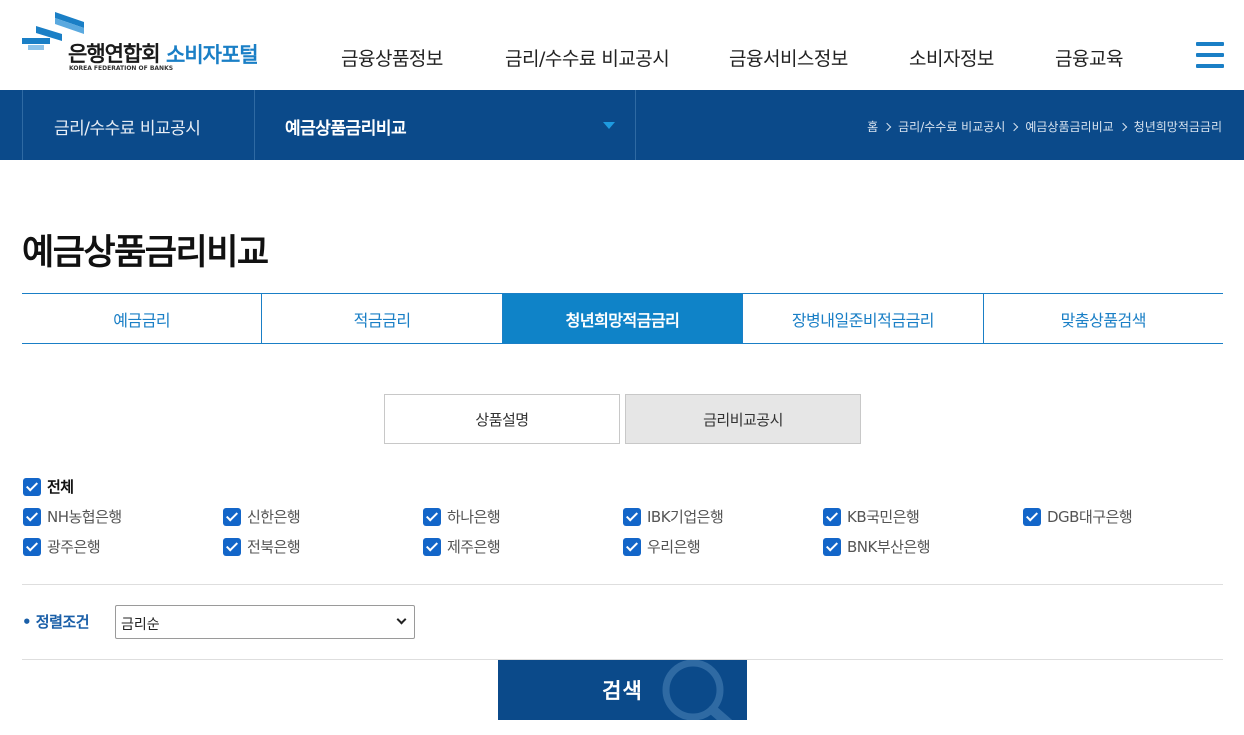 The image size is (1244, 735). Describe the element at coordinates (743, 419) in the screenshot. I see `subtab-rate-disclosure: 금리비교공시` at that location.